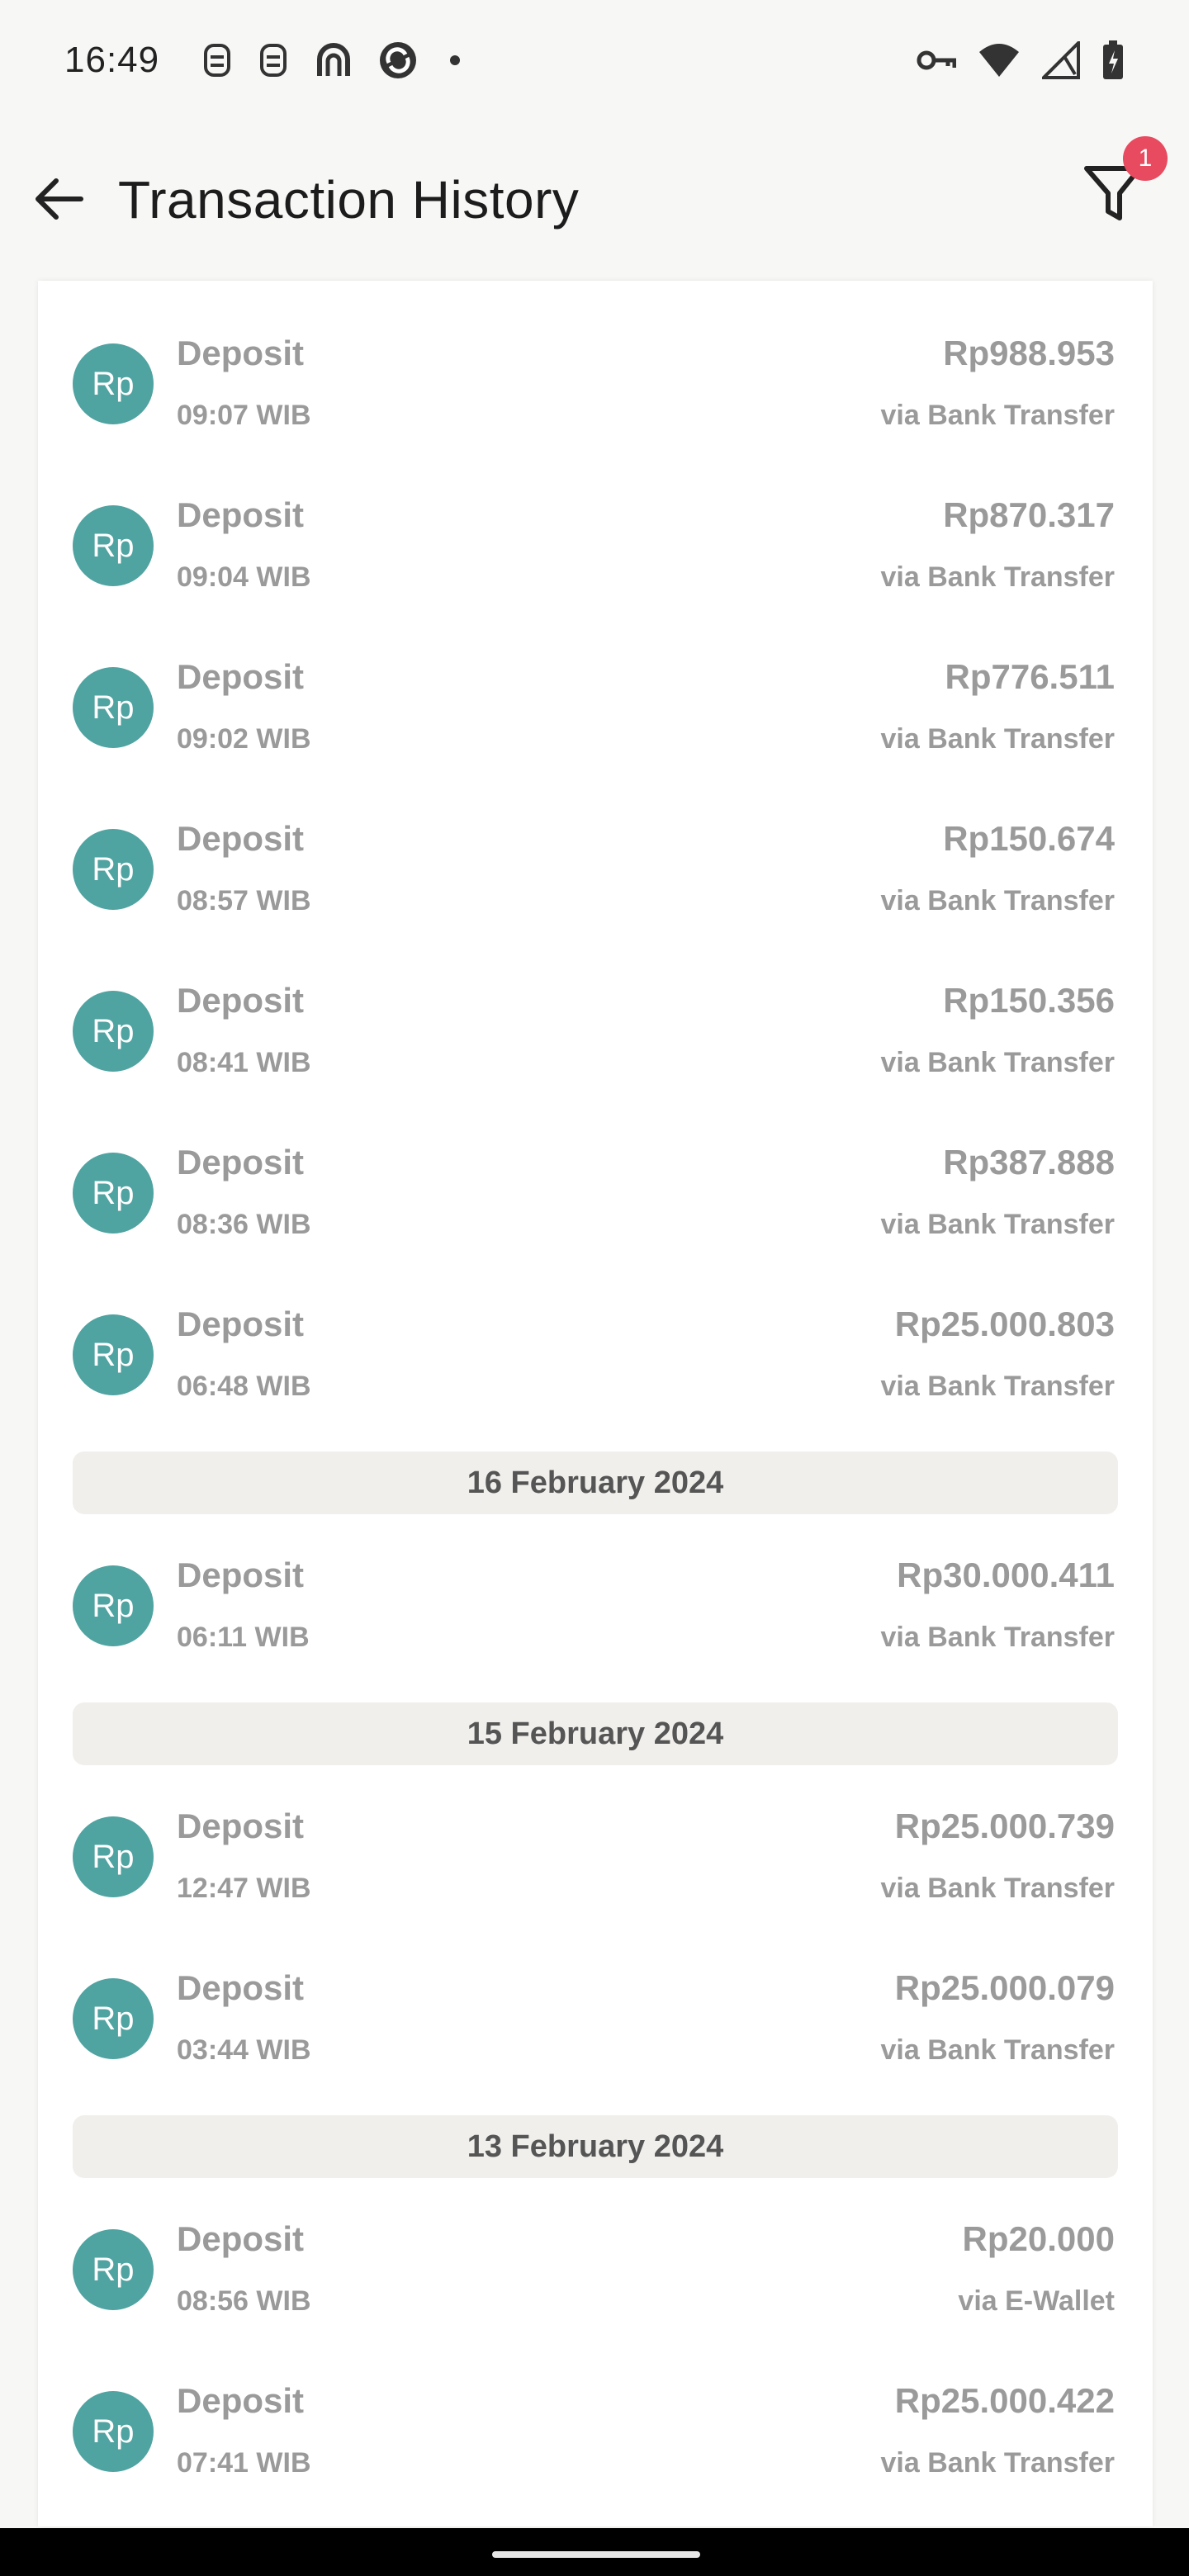 Image resolution: width=1189 pixels, height=2576 pixels. I want to click on back-button, so click(59, 199).